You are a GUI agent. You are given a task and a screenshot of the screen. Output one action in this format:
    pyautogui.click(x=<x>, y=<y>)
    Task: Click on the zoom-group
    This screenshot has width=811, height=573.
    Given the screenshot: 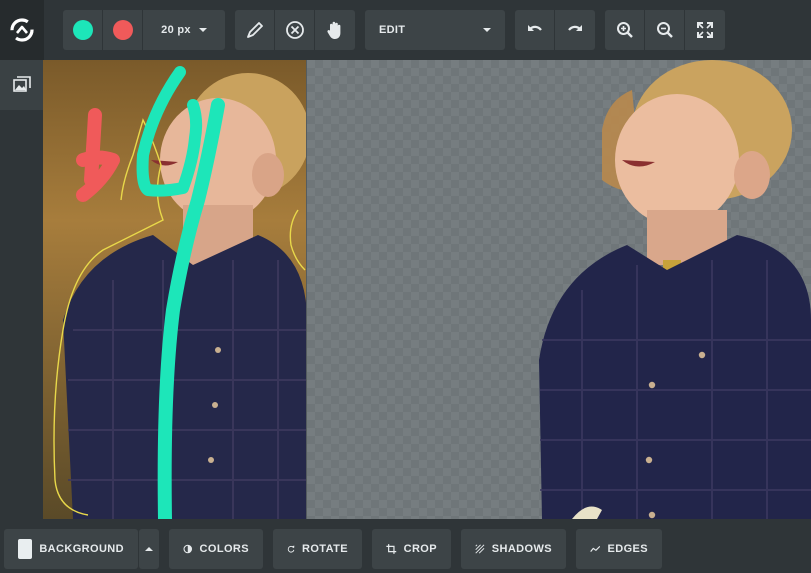 What is the action you would take?
    pyautogui.click(x=665, y=30)
    